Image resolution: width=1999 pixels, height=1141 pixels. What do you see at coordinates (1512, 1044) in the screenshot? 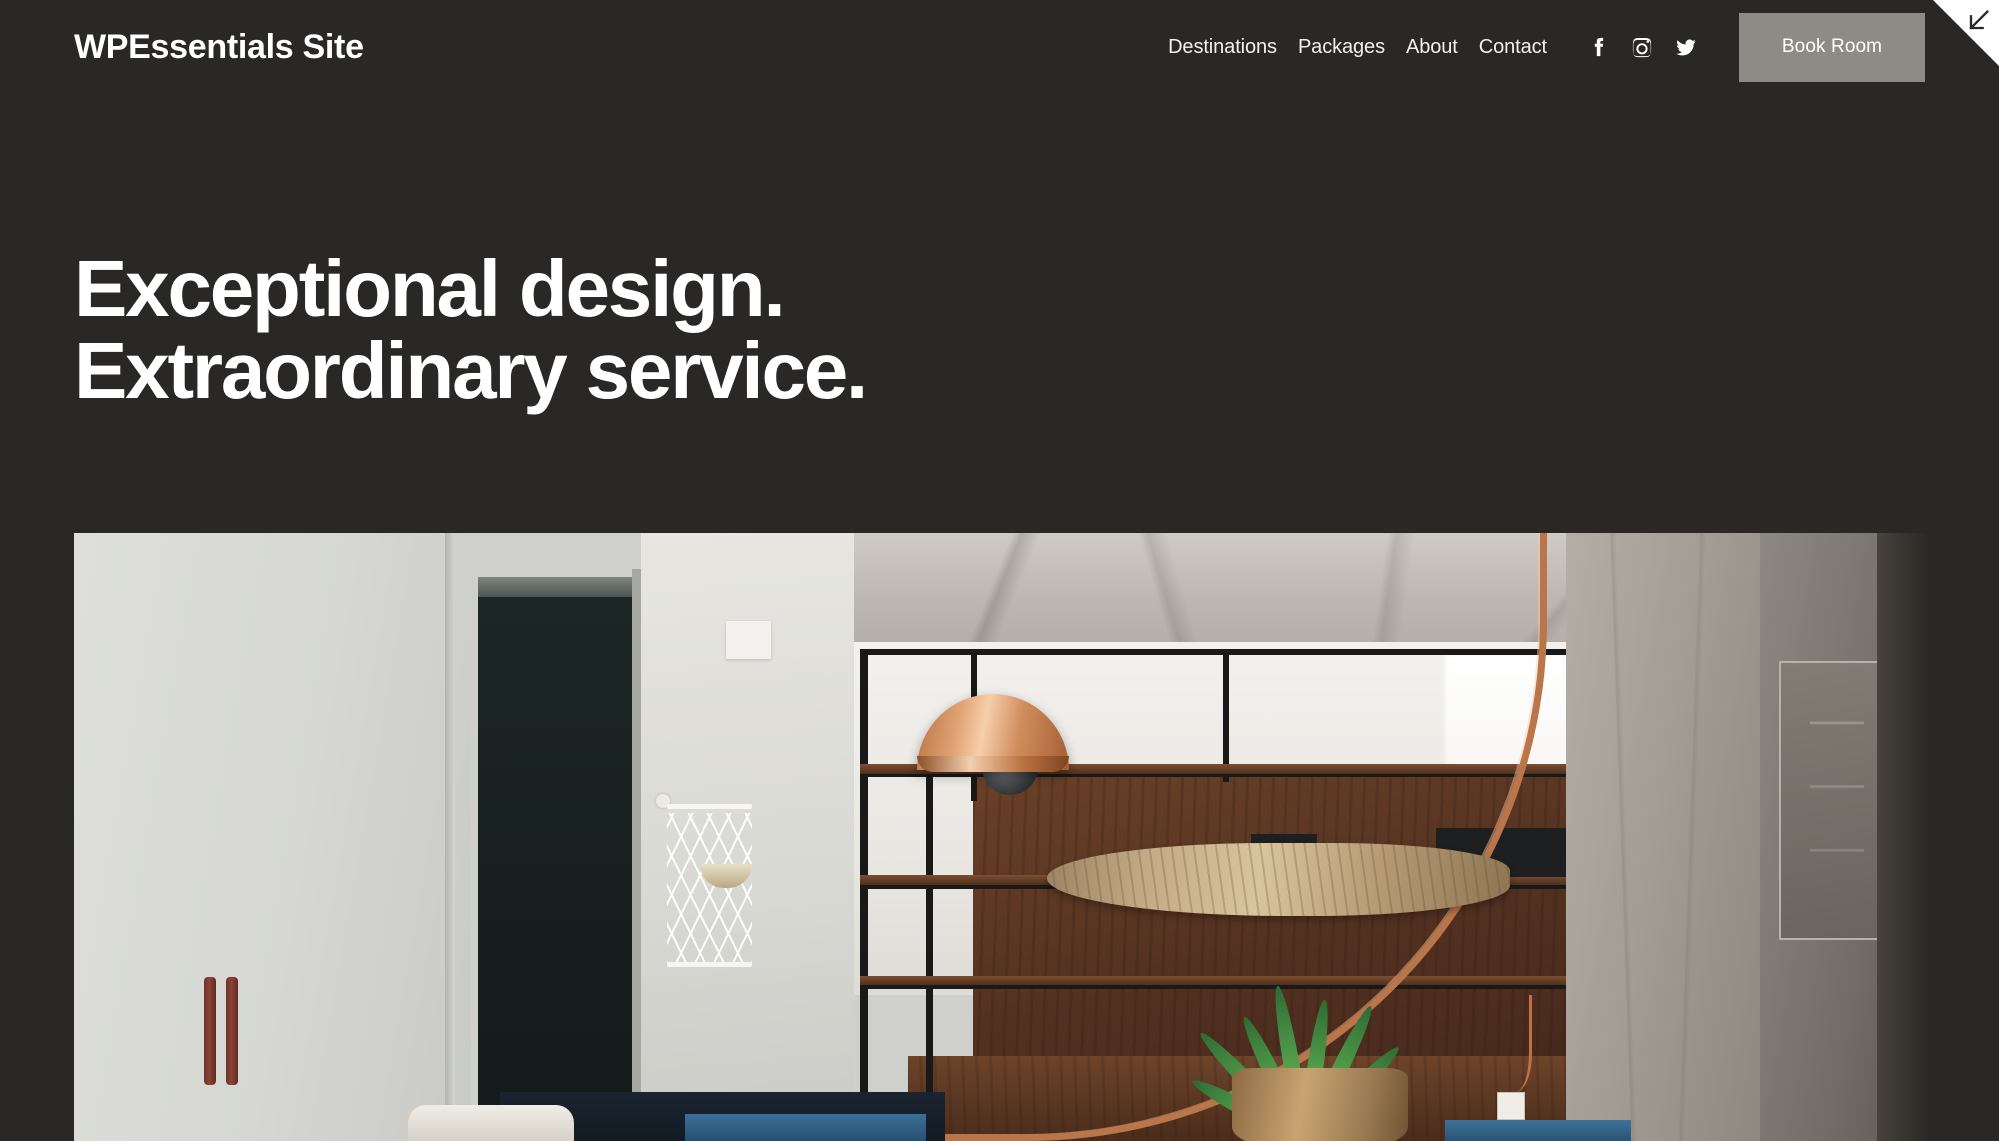
I see `copper-cord` at bounding box center [1512, 1044].